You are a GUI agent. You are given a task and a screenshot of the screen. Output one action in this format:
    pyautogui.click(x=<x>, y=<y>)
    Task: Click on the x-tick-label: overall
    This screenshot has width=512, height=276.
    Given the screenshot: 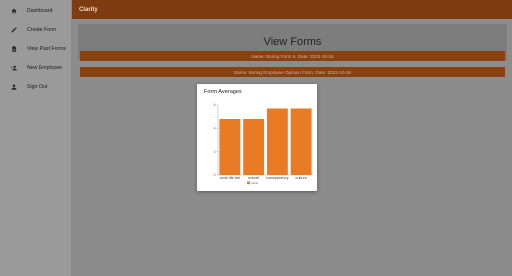 What is the action you would take?
    pyautogui.click(x=253, y=178)
    